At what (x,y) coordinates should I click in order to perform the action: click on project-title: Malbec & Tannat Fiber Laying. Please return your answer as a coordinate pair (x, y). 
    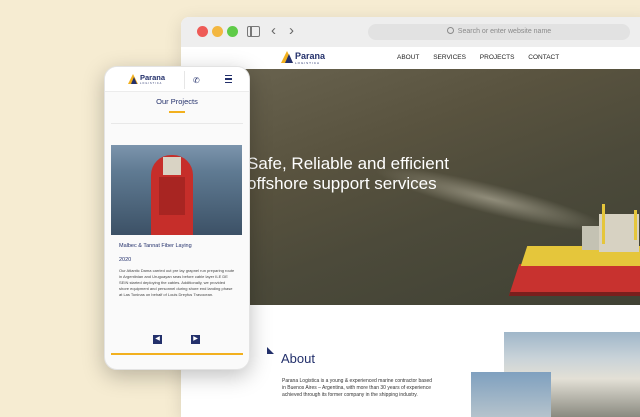
    Looking at the image, I should click on (155, 246).